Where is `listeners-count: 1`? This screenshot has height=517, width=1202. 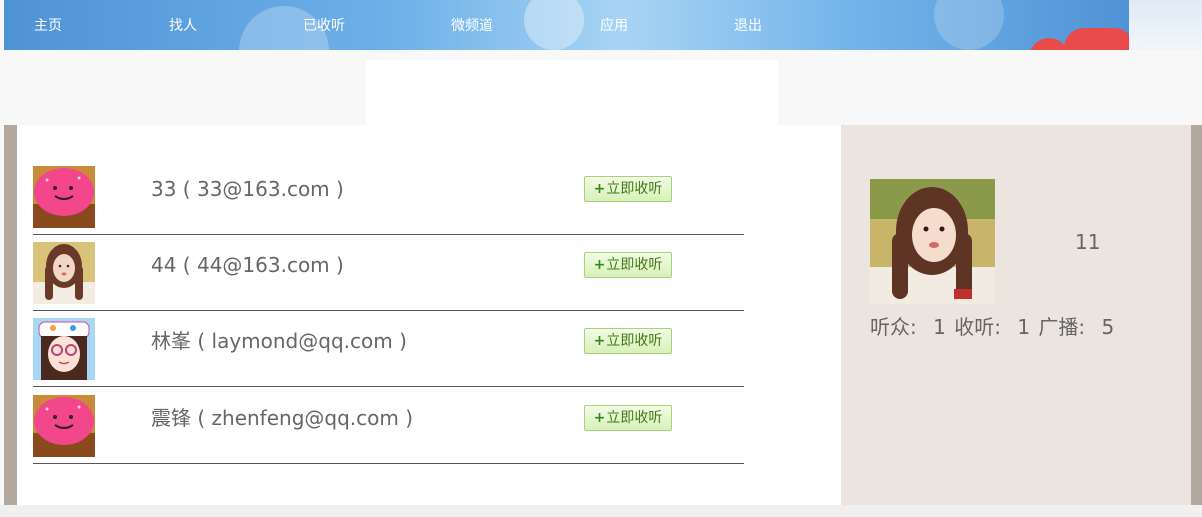
listeners-count: 1 is located at coordinates (939, 327).